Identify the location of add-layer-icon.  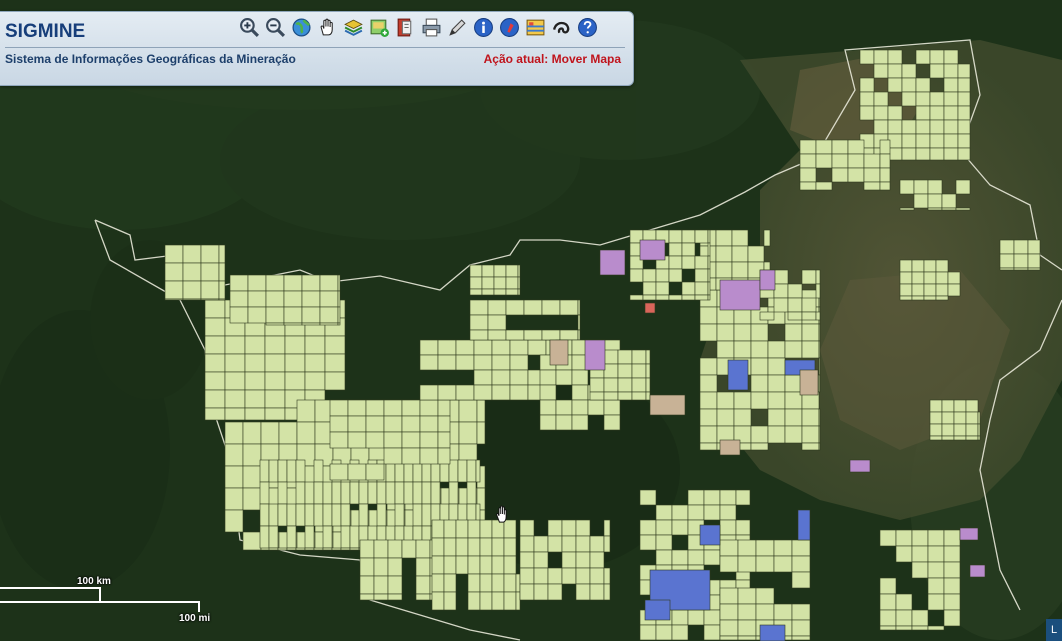
(379, 27).